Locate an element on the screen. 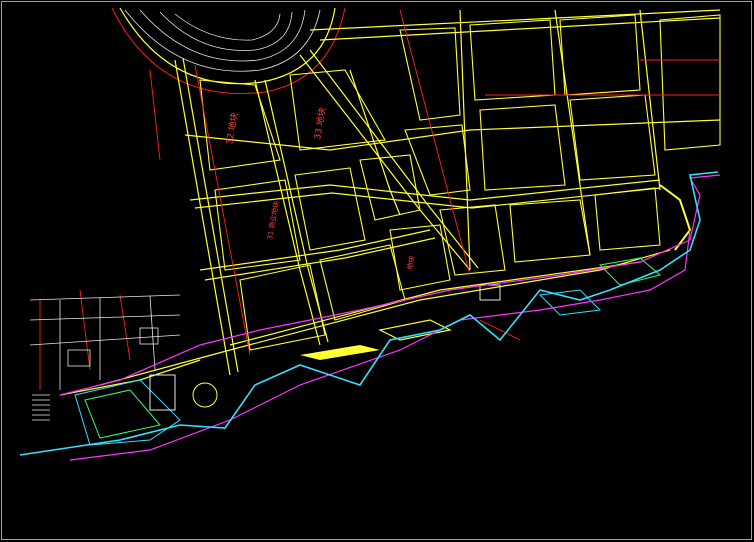 The image size is (754, 542). plot-label-small: 地块 is located at coordinates (410, 262).